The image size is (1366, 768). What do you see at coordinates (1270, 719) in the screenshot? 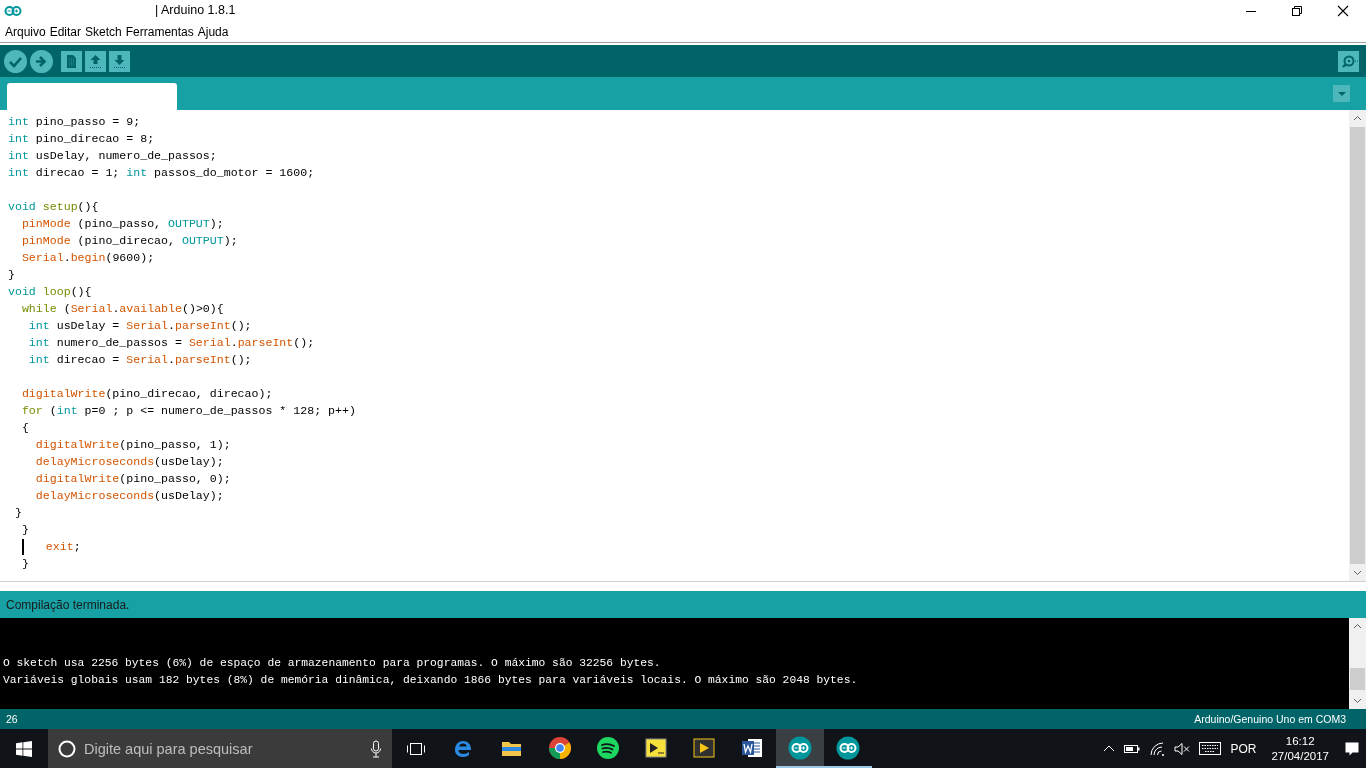
I see `board-port: Arduino/Genuino Uno em COM3` at bounding box center [1270, 719].